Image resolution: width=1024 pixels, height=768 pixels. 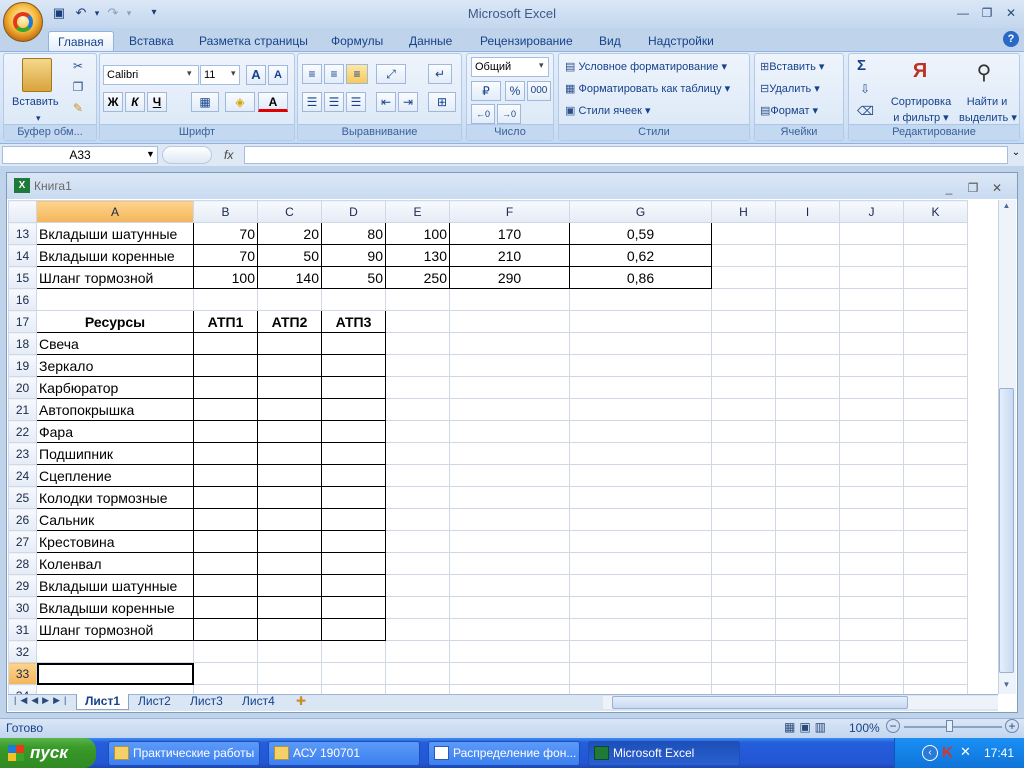 I want to click on sheet-nav-arrows-icon: |◀◀▶▶|, so click(x=42, y=700).